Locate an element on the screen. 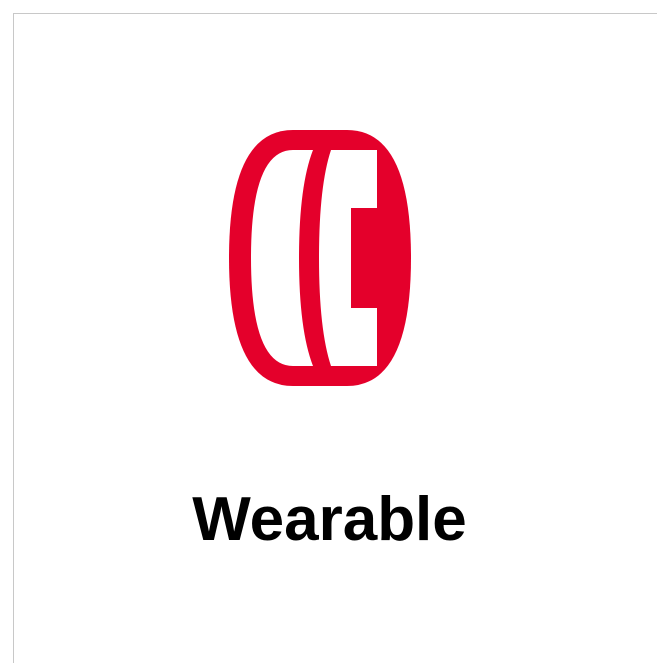 The width and height of the screenshot is (657, 663). tile-label: Wearable is located at coordinates (329, 519).